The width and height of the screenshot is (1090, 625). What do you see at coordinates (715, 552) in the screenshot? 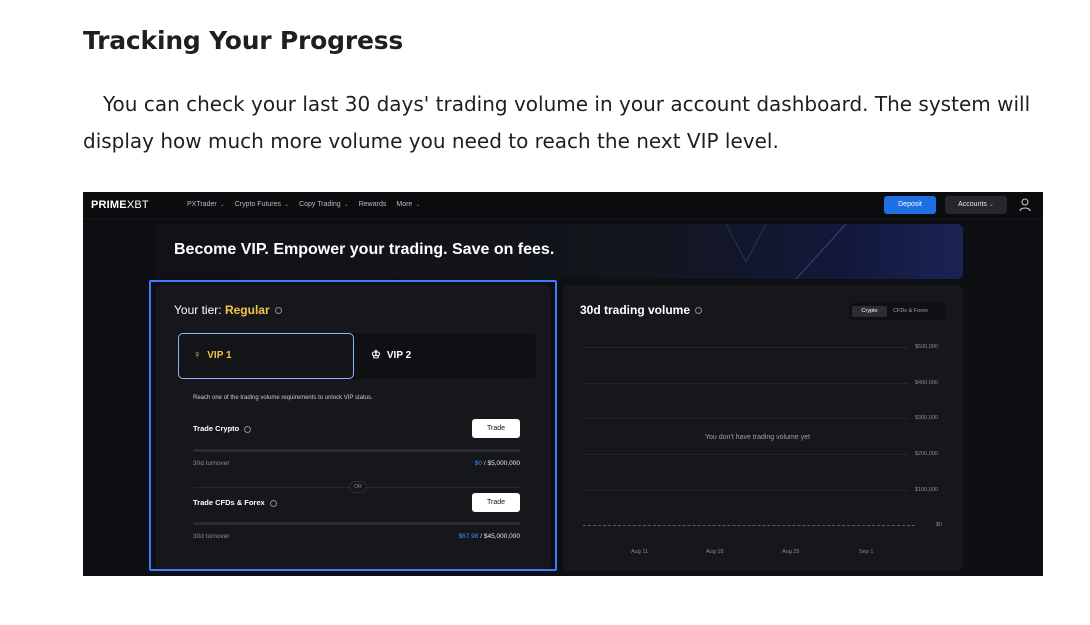
I see `x-tick: Aug 18` at bounding box center [715, 552].